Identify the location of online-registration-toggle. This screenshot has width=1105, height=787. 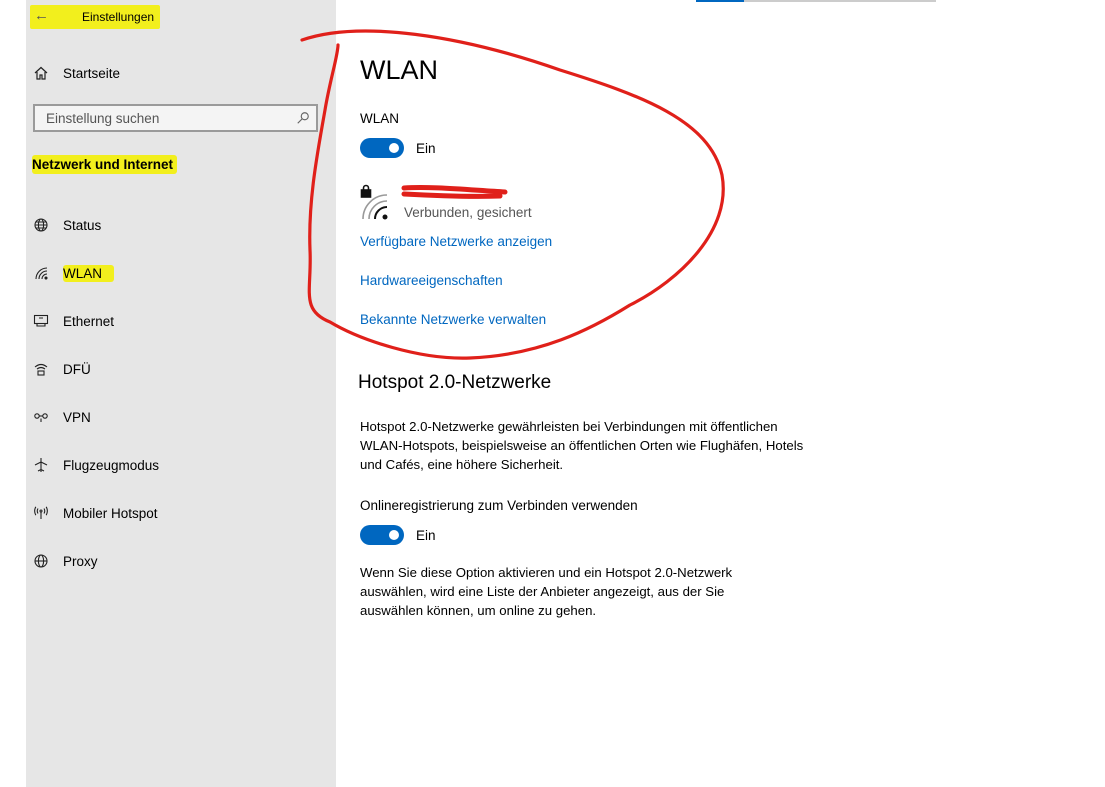
(382, 535).